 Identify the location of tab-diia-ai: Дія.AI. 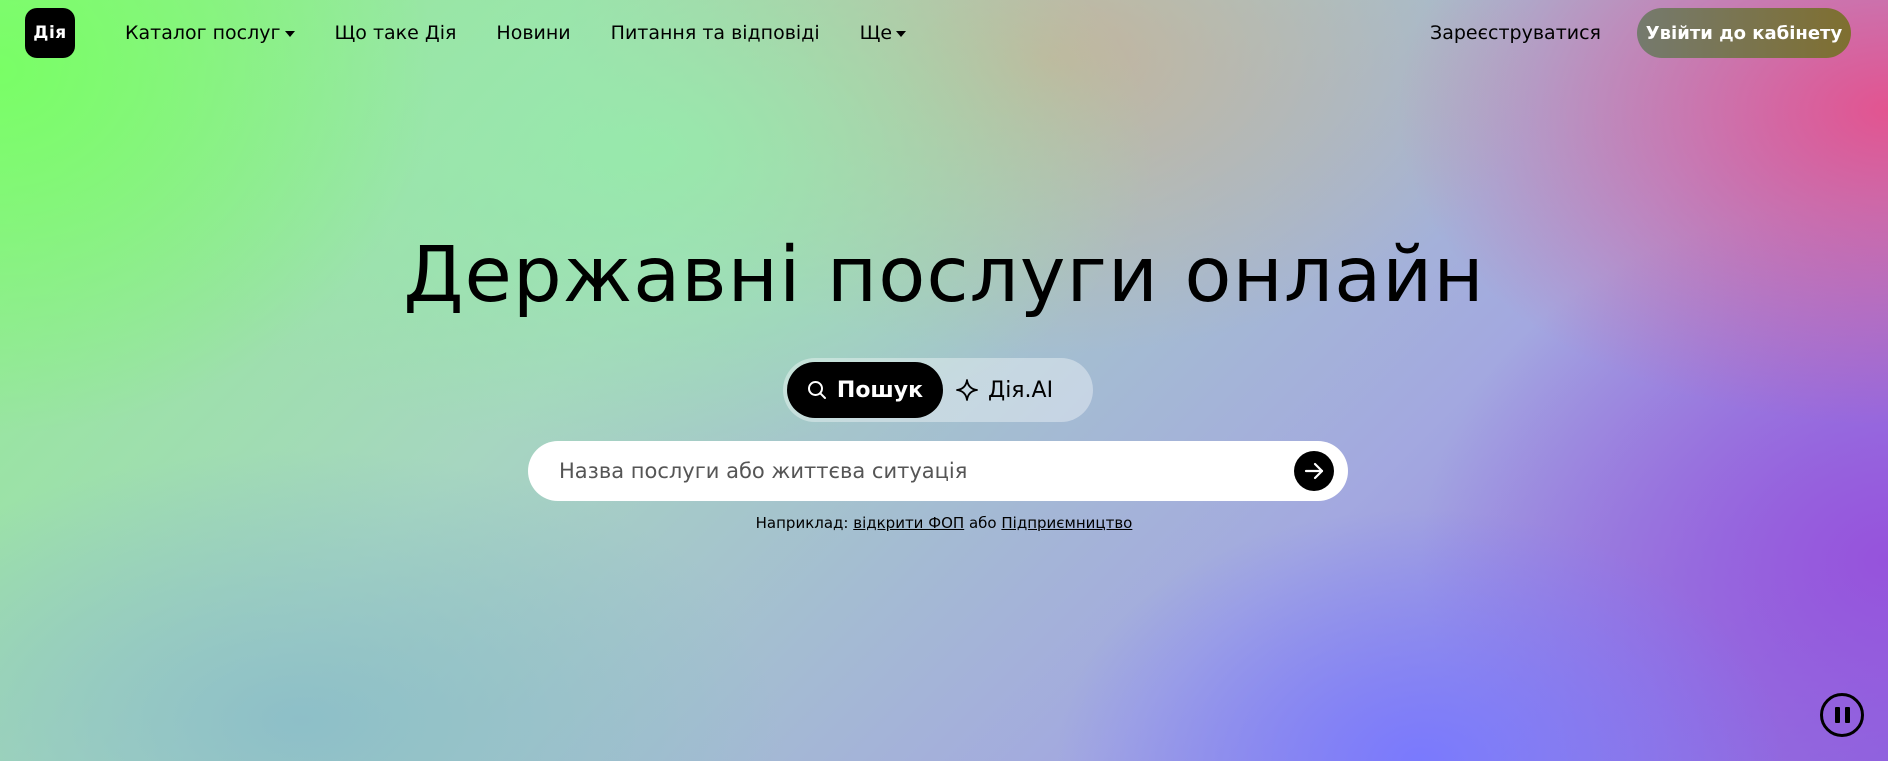
(1020, 390).